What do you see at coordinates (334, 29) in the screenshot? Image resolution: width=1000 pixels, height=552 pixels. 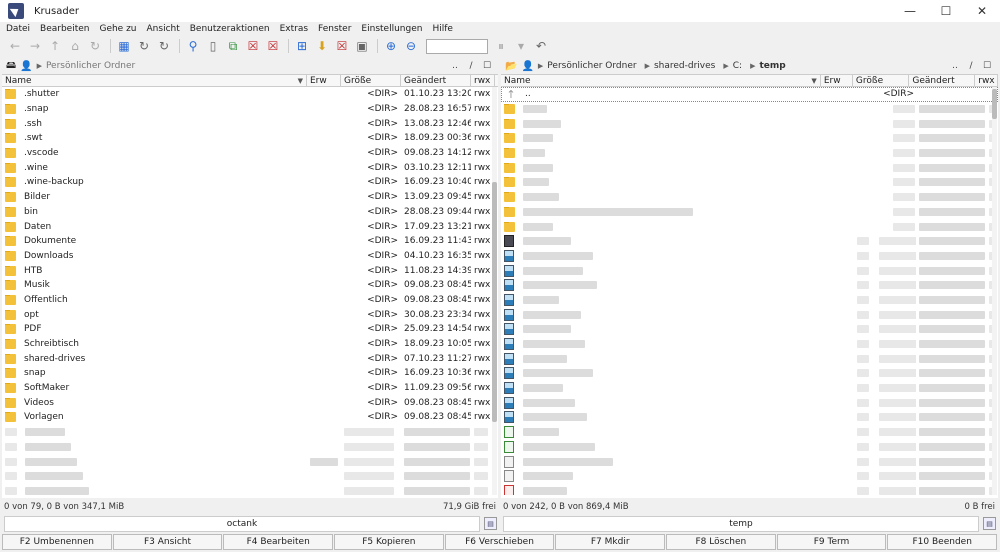 I see `menu-fenster: Fenster` at bounding box center [334, 29].